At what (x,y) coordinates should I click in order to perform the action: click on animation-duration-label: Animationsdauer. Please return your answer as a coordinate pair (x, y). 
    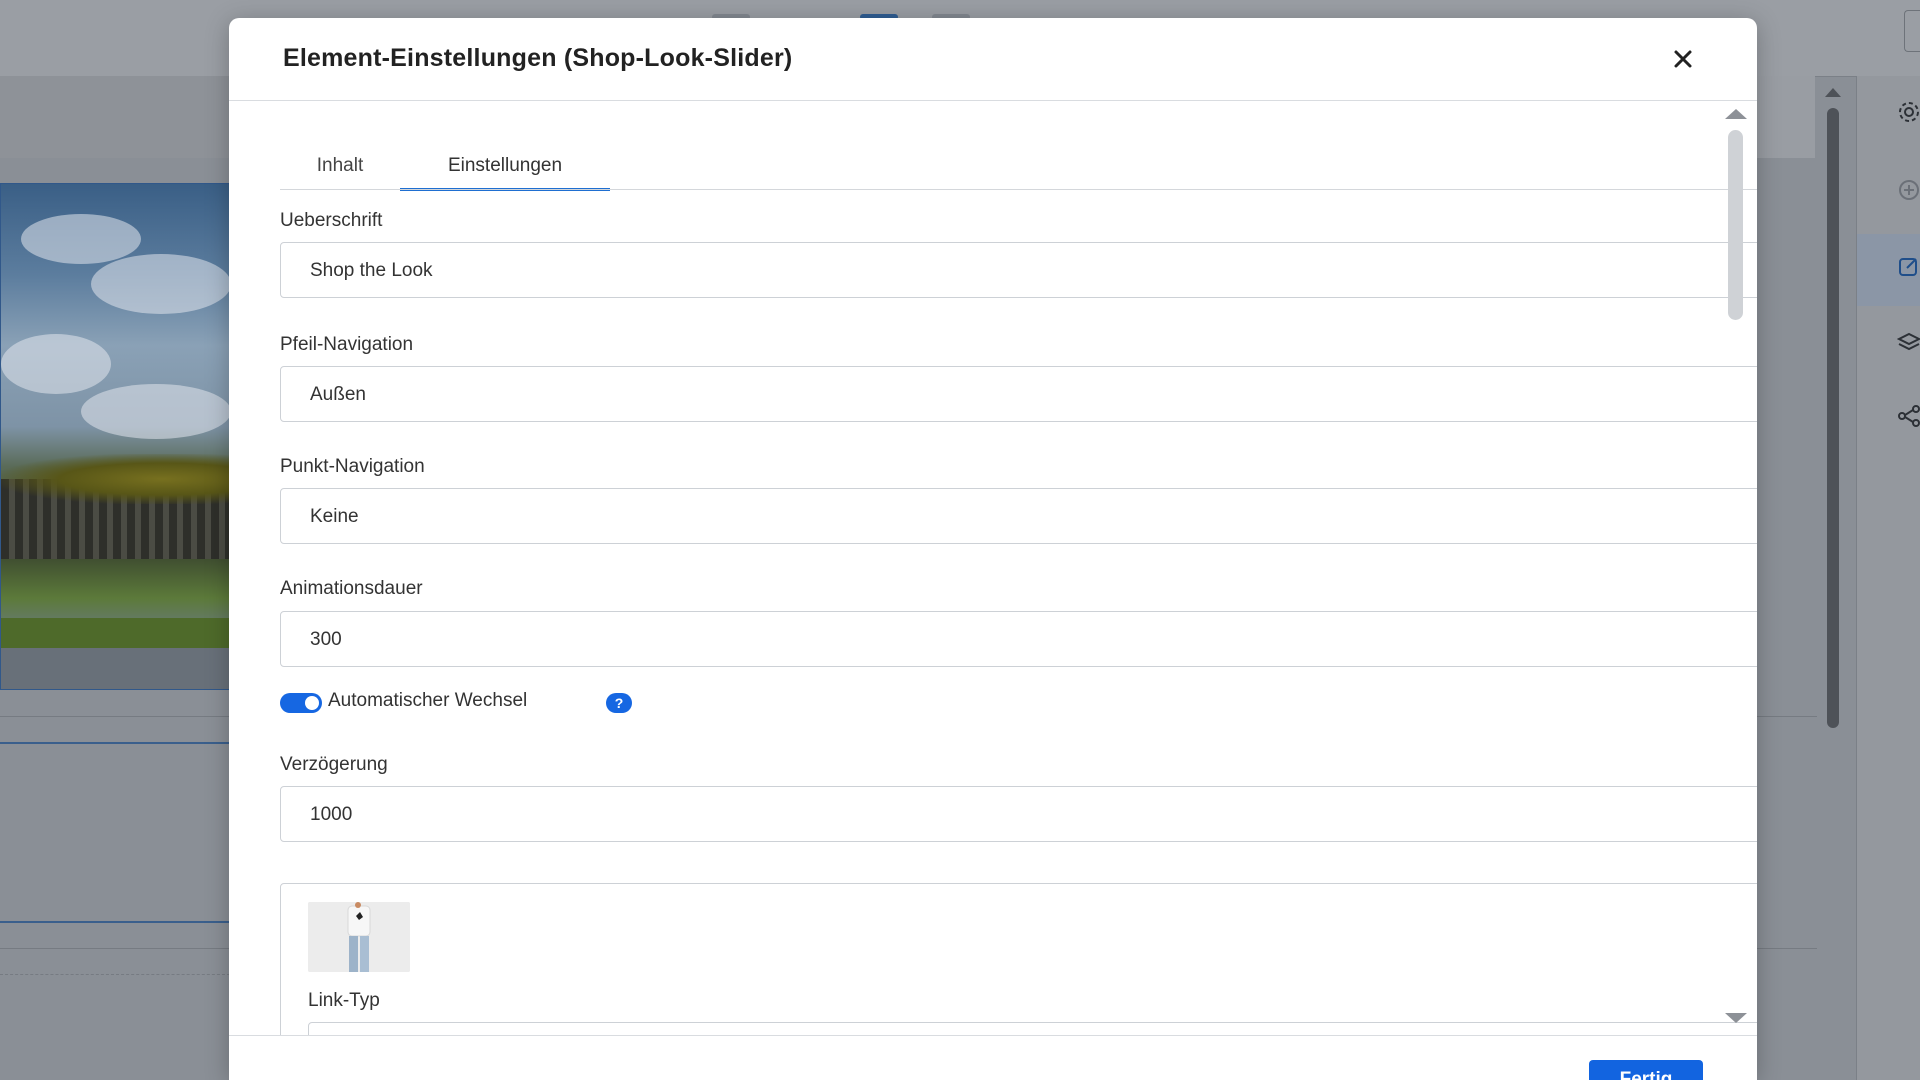
    Looking at the image, I should click on (351, 588).